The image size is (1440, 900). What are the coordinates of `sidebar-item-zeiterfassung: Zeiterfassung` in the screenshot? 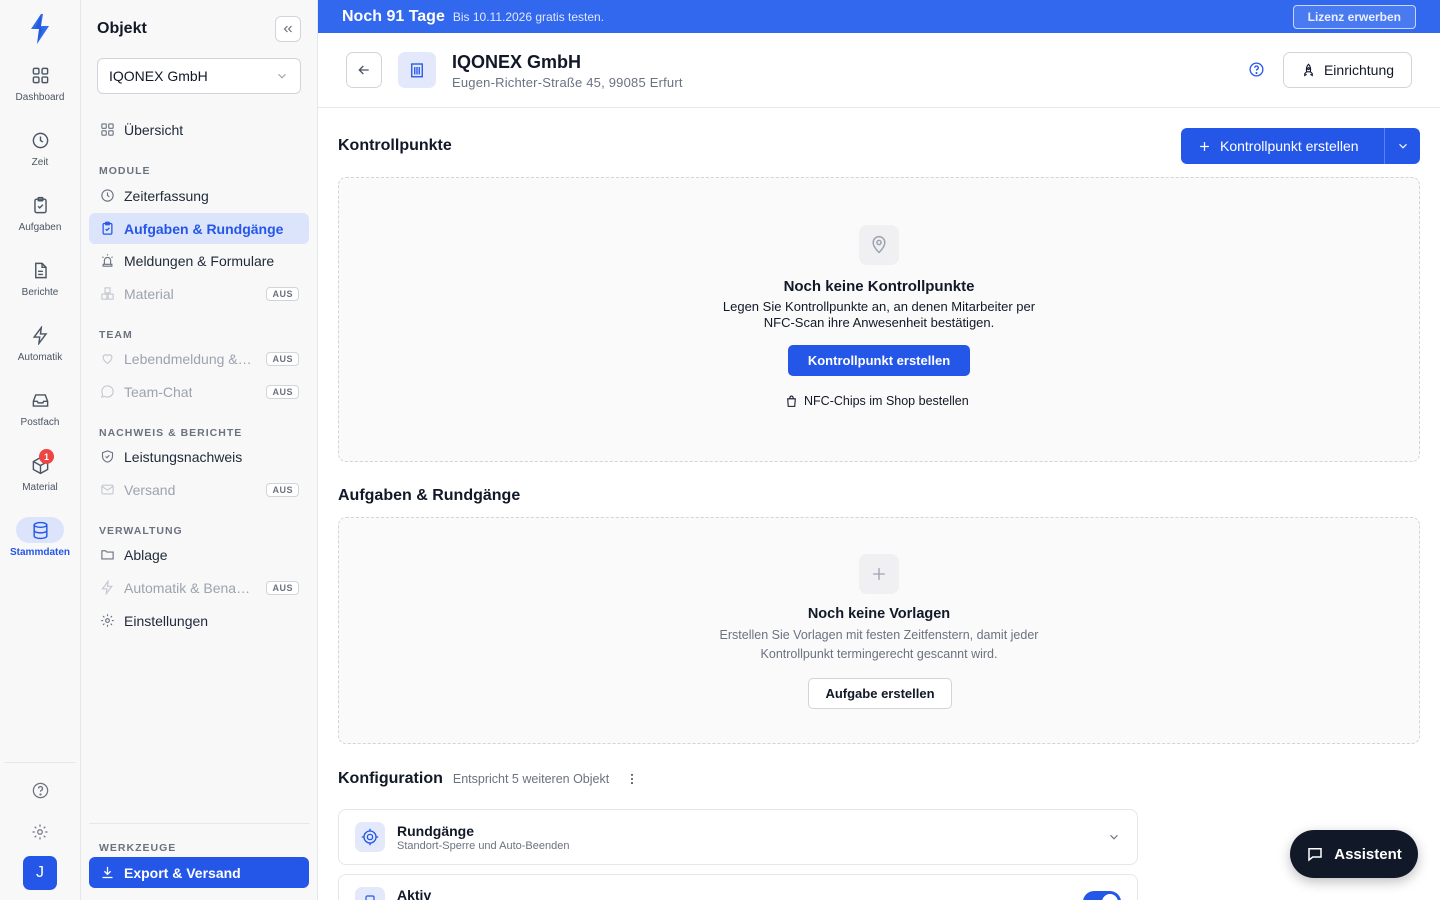 It's located at (199, 195).